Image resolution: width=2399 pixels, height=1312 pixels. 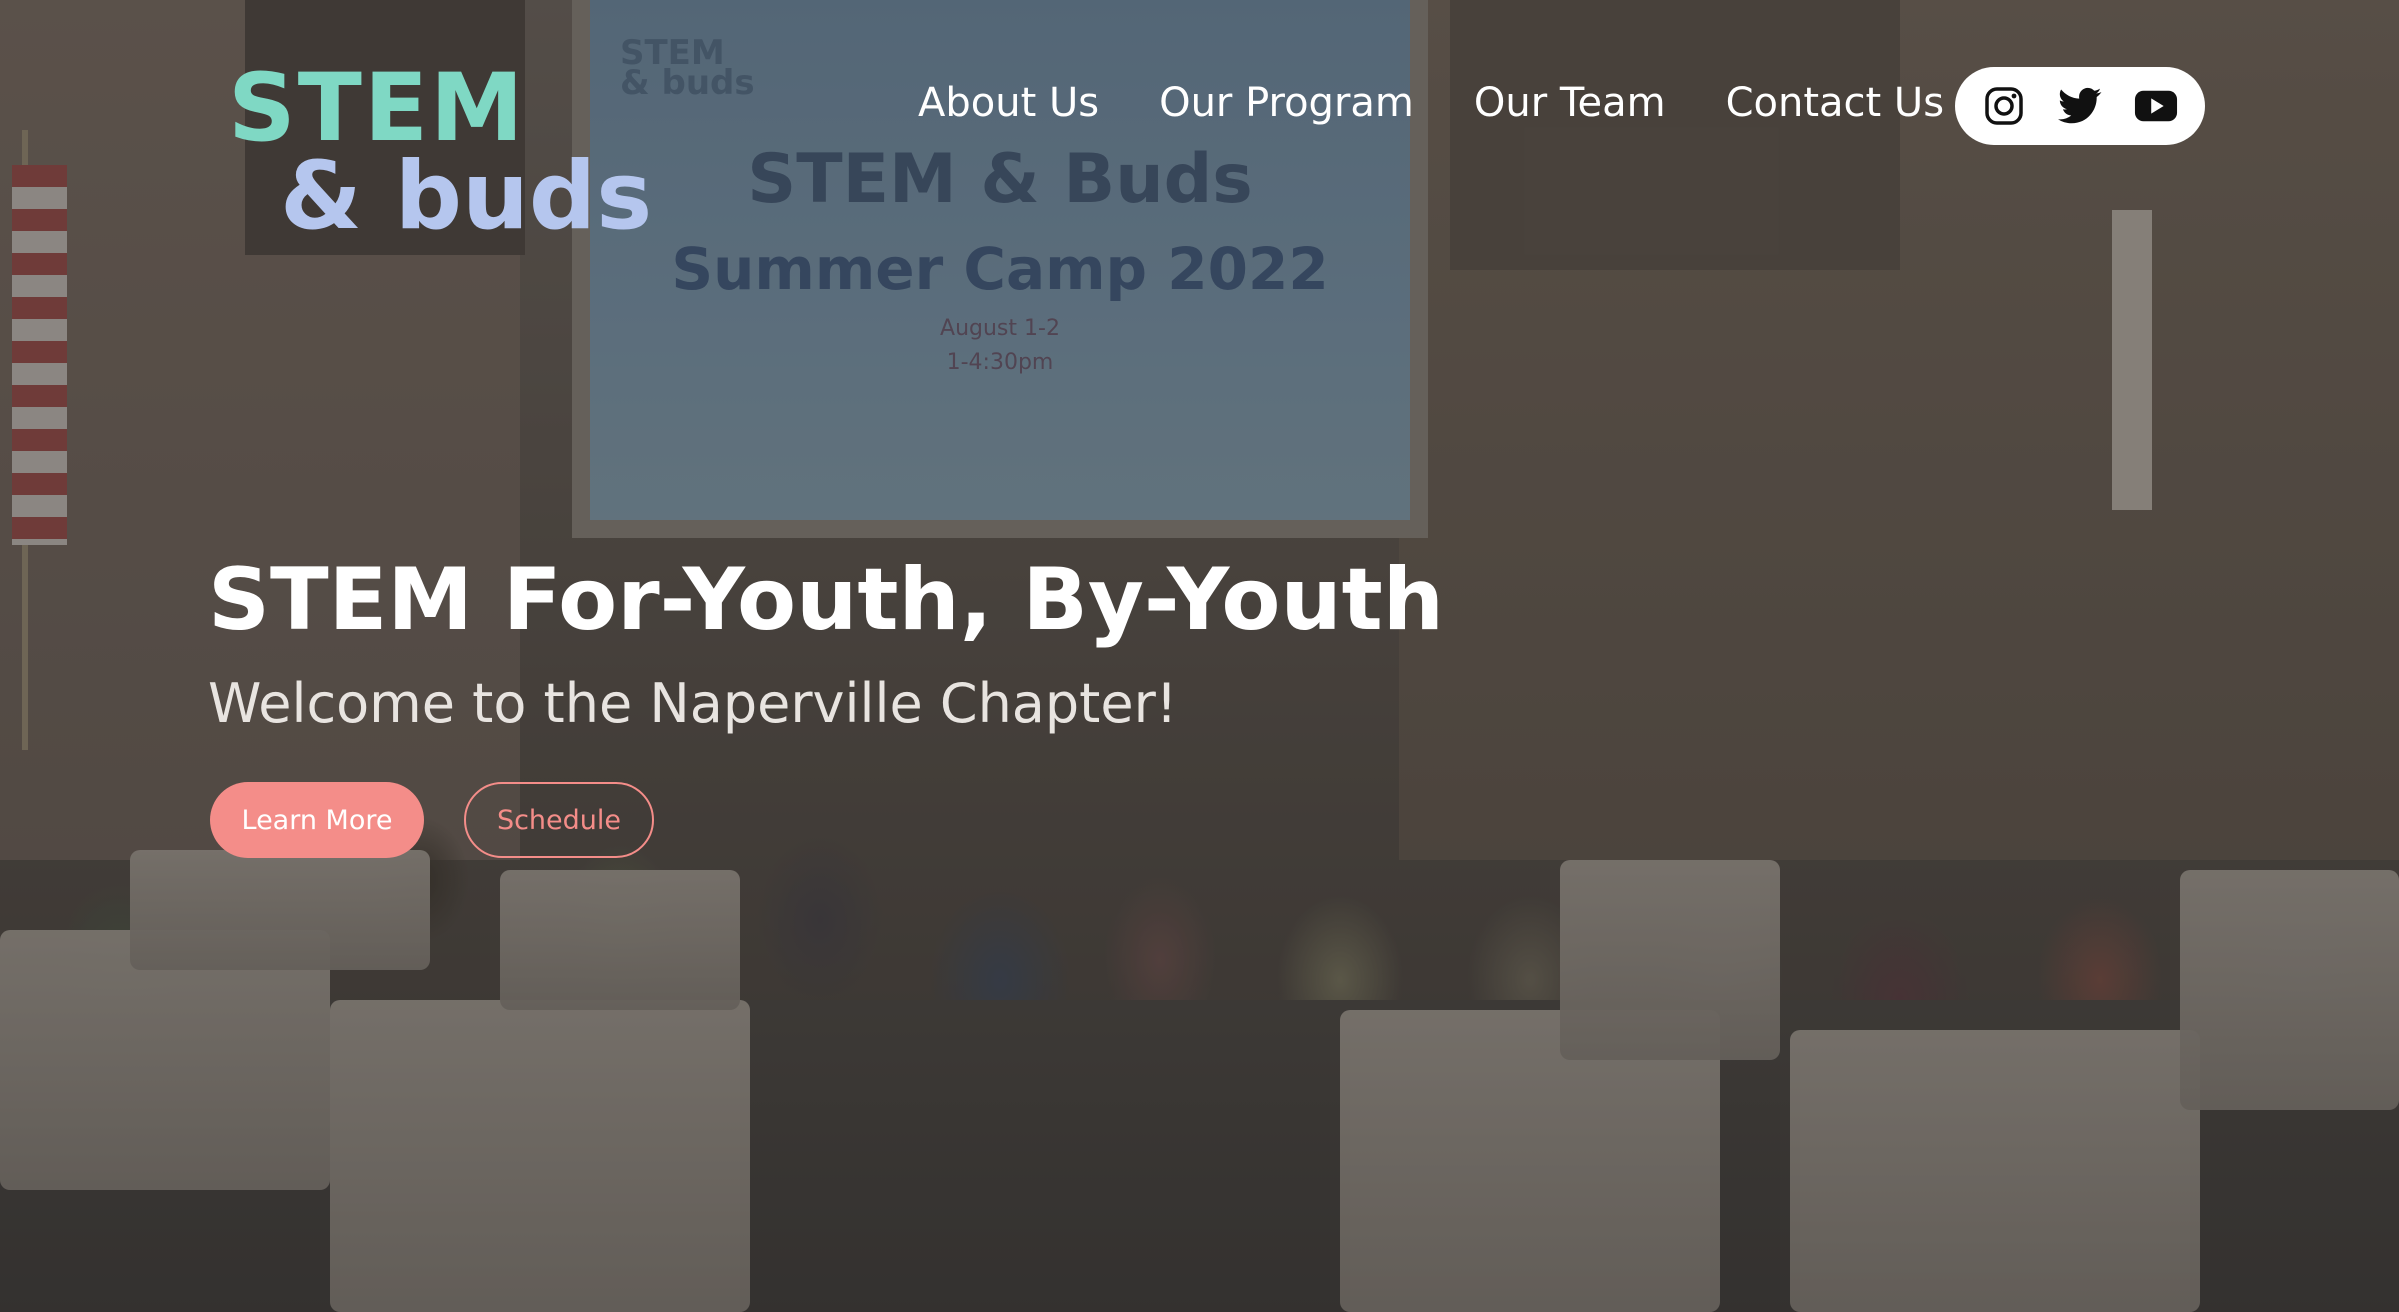 I want to click on twitter-icon, so click(x=2080, y=106).